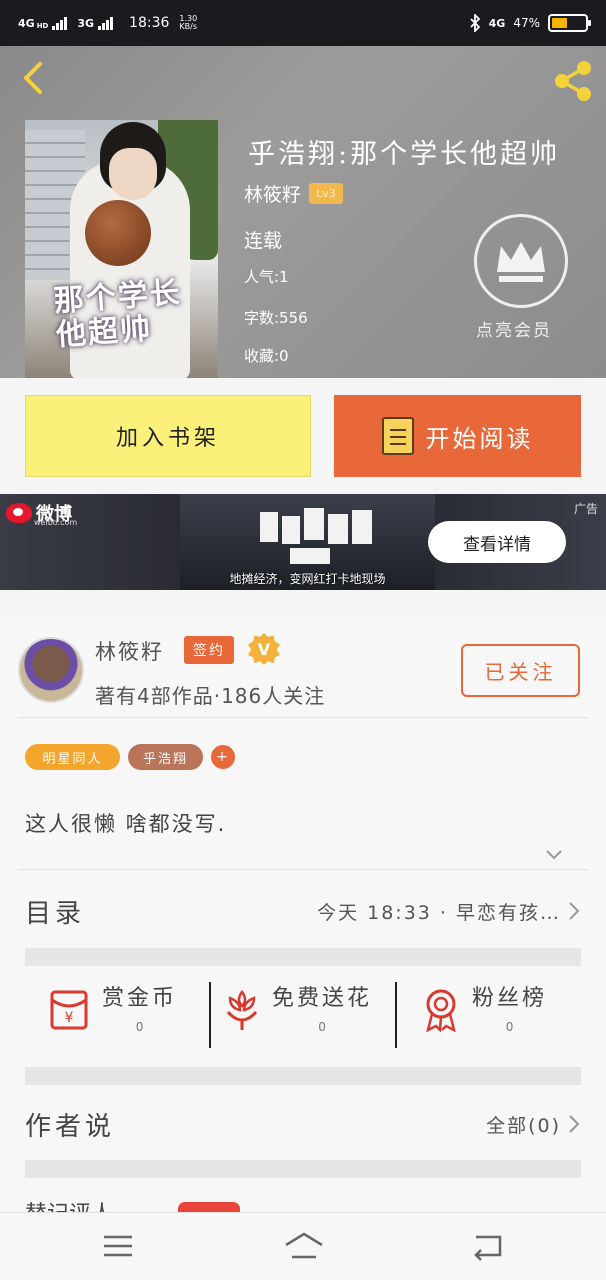 This screenshot has width=606, height=1280. I want to click on ad-tag: 广告, so click(585, 509).